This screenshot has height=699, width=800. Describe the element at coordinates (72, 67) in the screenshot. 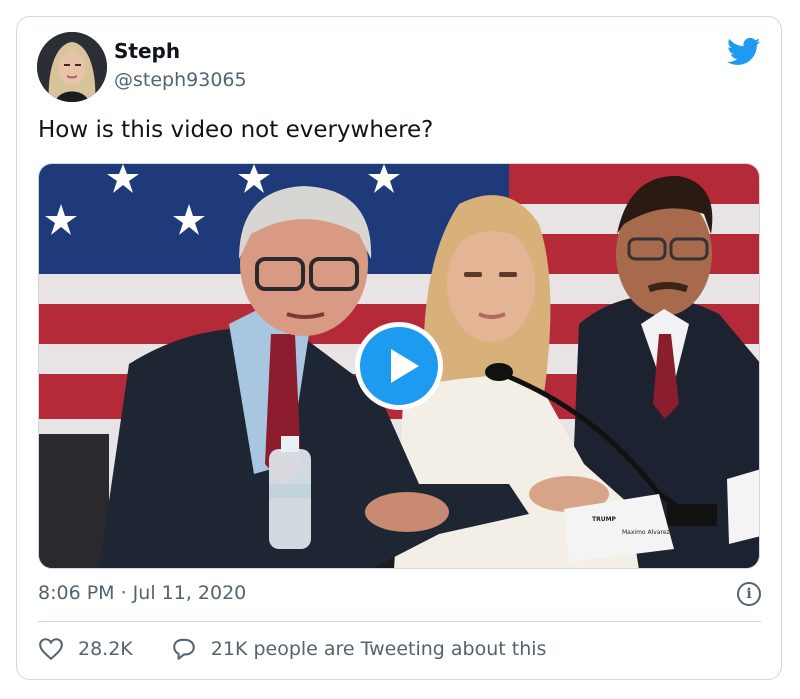

I see `avatar` at that location.